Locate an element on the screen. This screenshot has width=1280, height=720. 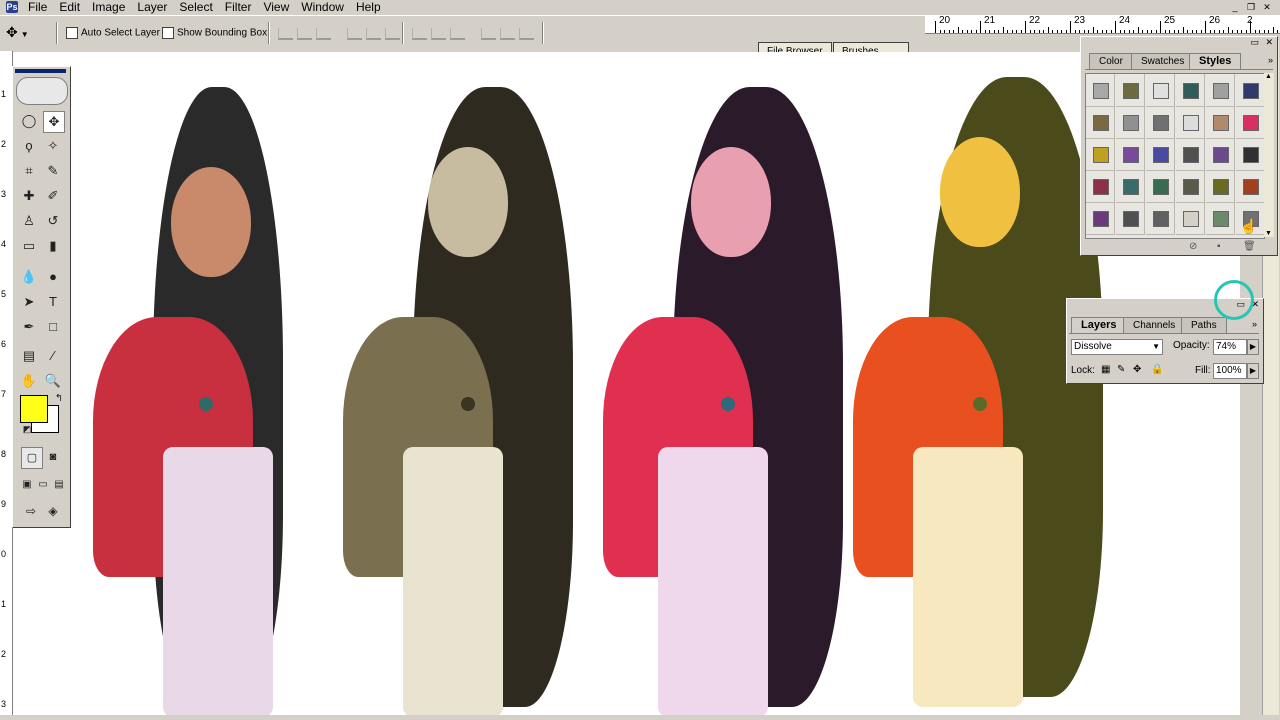
scroll-up-icon: ▲ is located at coordinates (1268, 76).